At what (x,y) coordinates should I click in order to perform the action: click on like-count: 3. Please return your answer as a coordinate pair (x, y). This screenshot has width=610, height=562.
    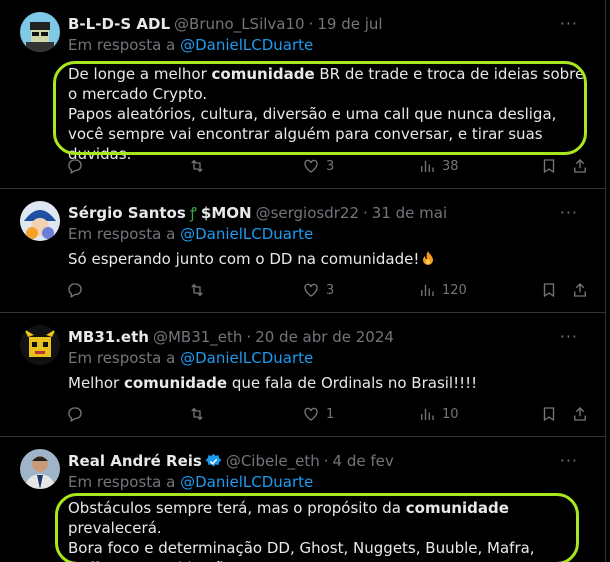
    Looking at the image, I should click on (330, 166).